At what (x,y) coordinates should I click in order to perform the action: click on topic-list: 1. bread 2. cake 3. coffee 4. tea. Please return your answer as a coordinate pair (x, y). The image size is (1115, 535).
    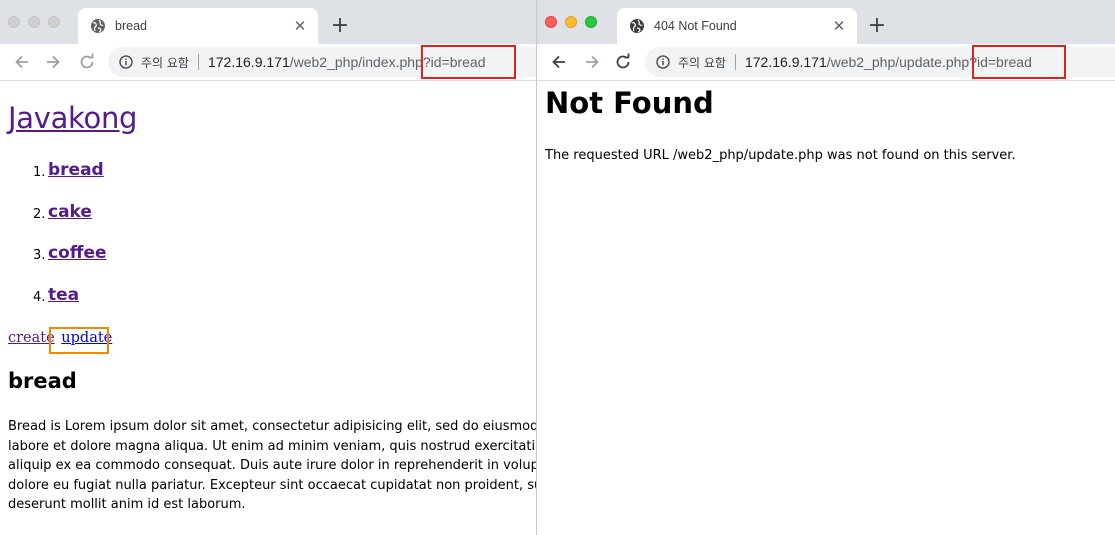
    Looking at the image, I should click on (57, 243).